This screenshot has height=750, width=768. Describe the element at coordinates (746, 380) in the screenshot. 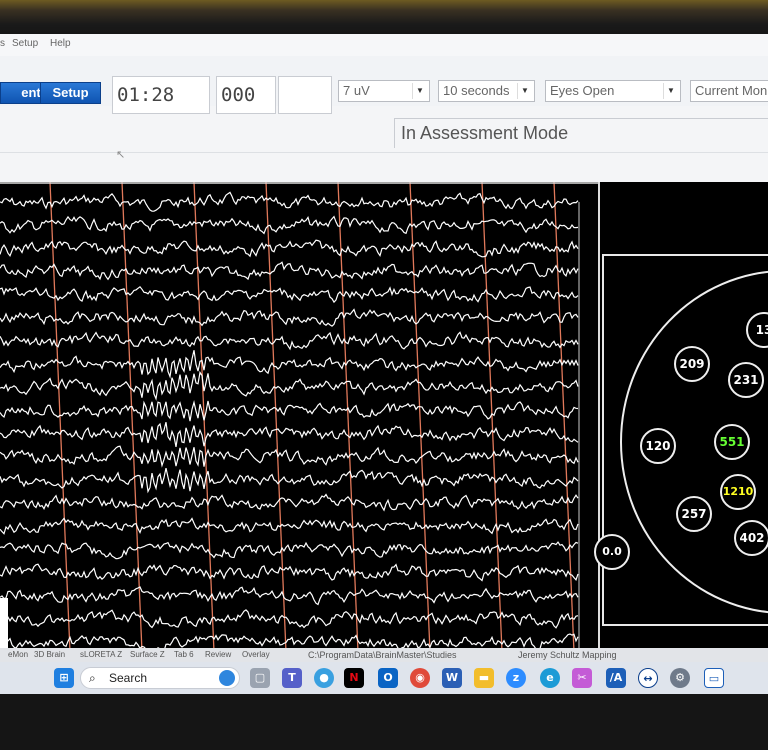

I see `electrode-value: 231` at that location.